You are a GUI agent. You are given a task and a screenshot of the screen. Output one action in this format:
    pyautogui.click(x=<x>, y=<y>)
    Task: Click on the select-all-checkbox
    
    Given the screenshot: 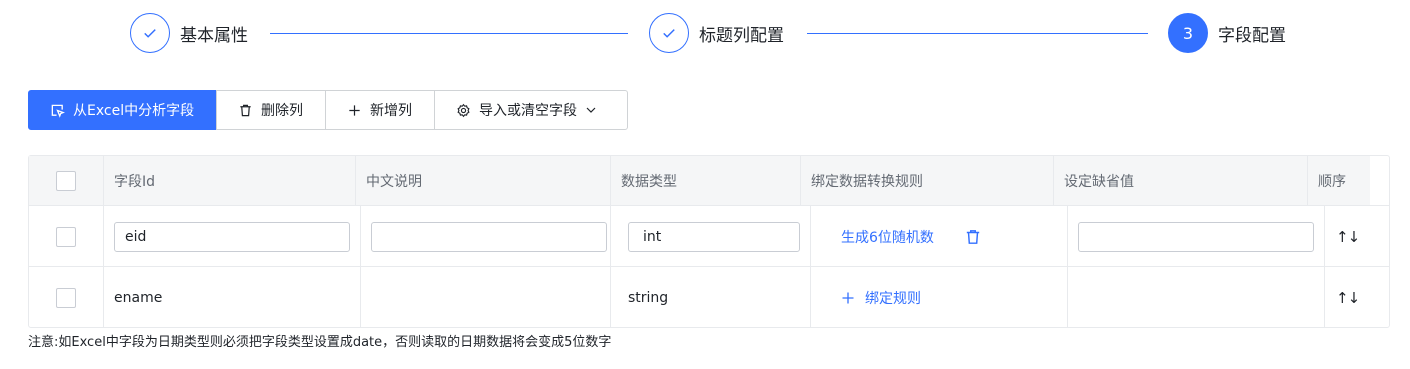 What is the action you would take?
    pyautogui.click(x=66, y=181)
    